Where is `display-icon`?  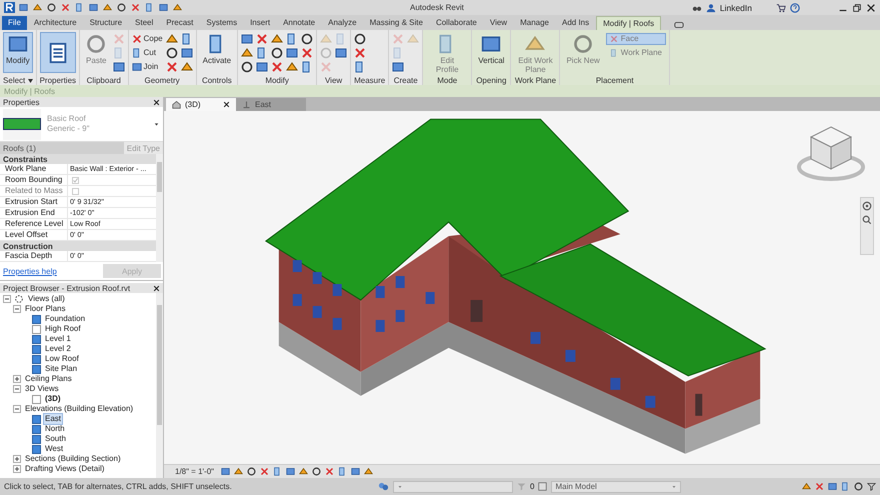
display-icon is located at coordinates (679, 25).